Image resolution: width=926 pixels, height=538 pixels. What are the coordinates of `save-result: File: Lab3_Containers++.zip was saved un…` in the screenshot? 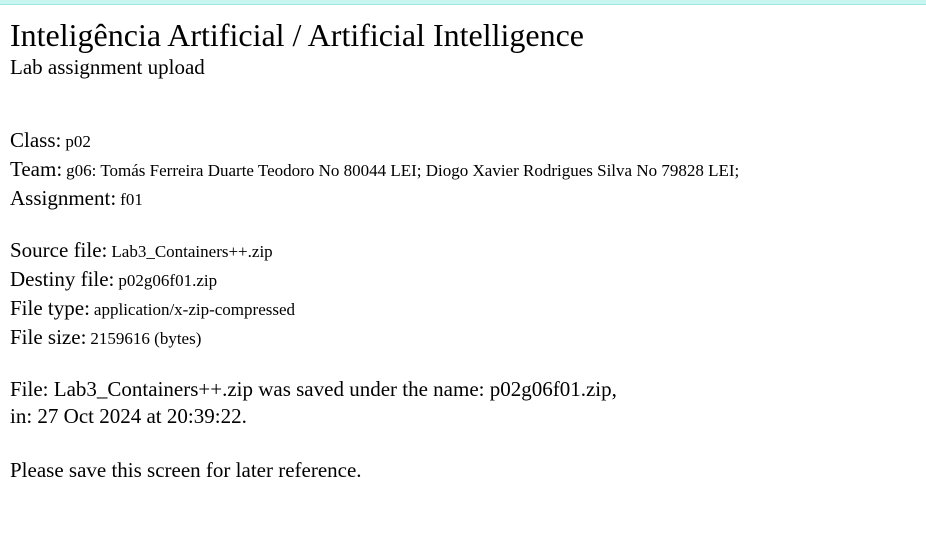 It's located at (463, 403).